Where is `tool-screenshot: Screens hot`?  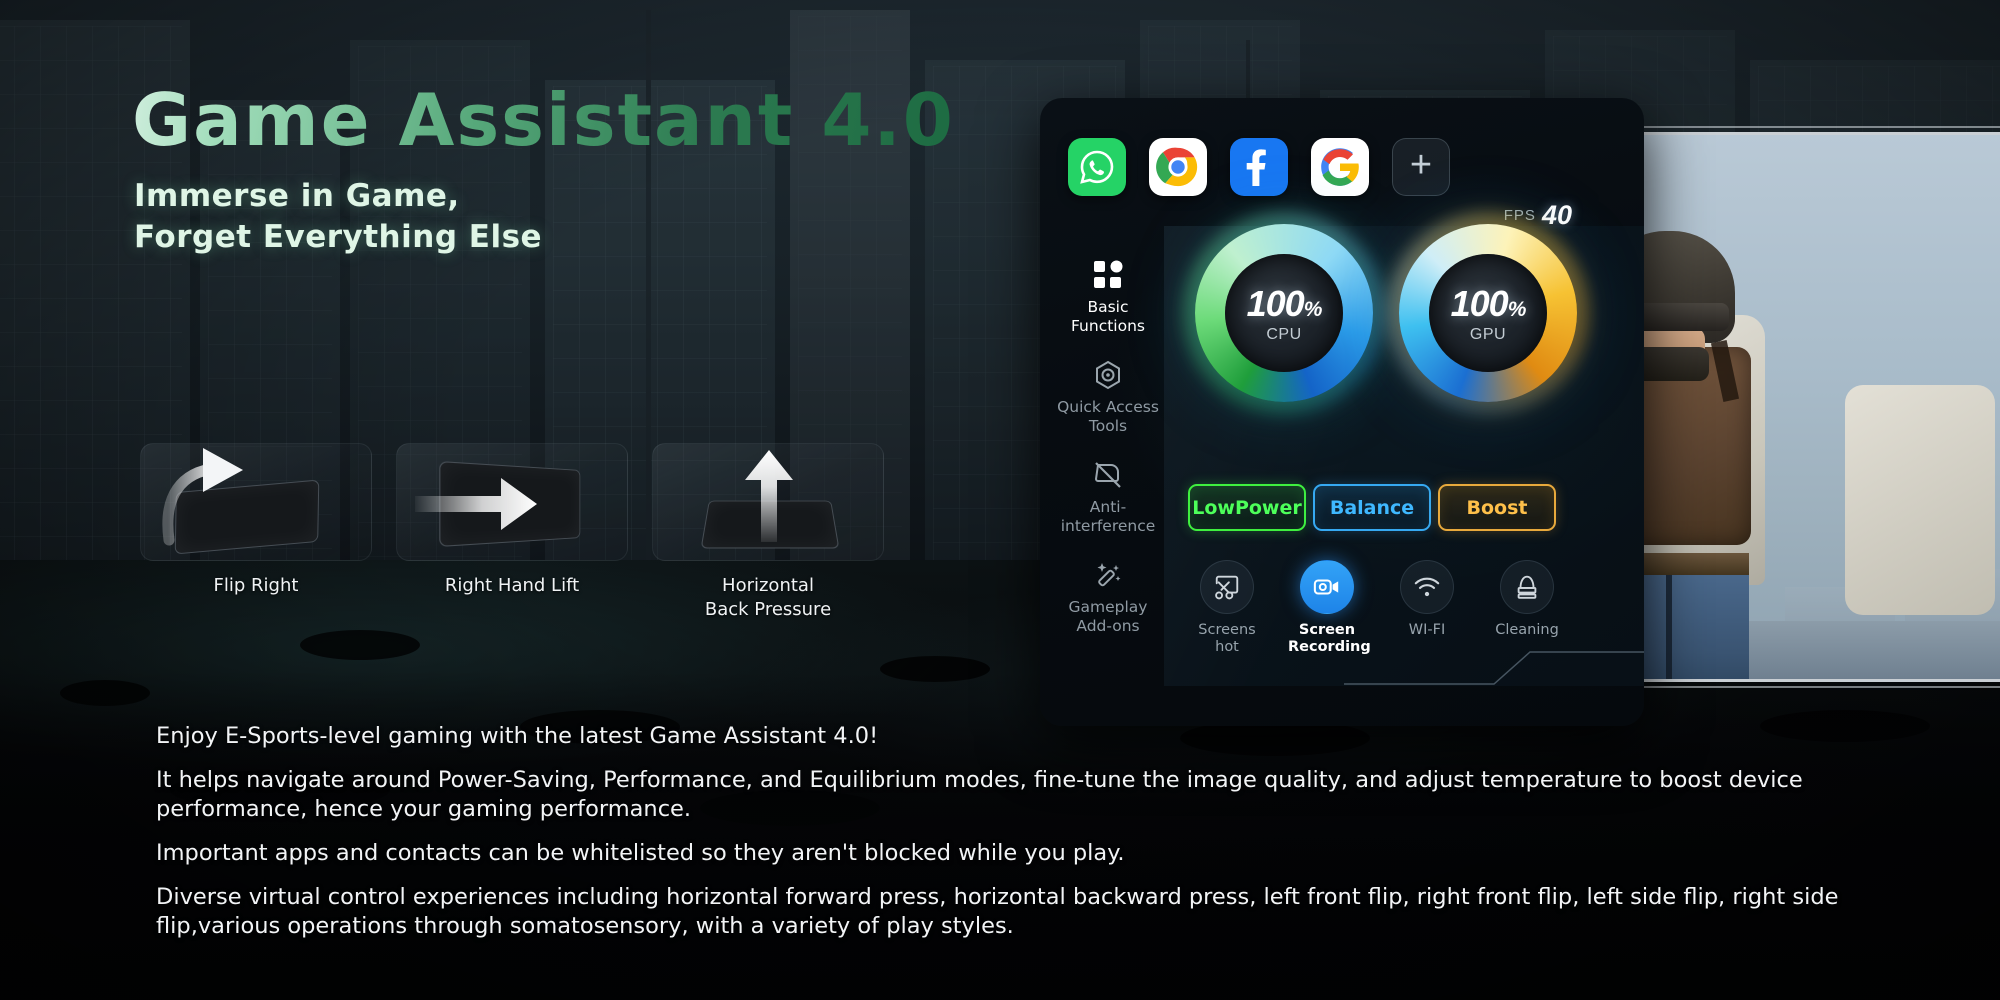 tool-screenshot: Screens hot is located at coordinates (1227, 608).